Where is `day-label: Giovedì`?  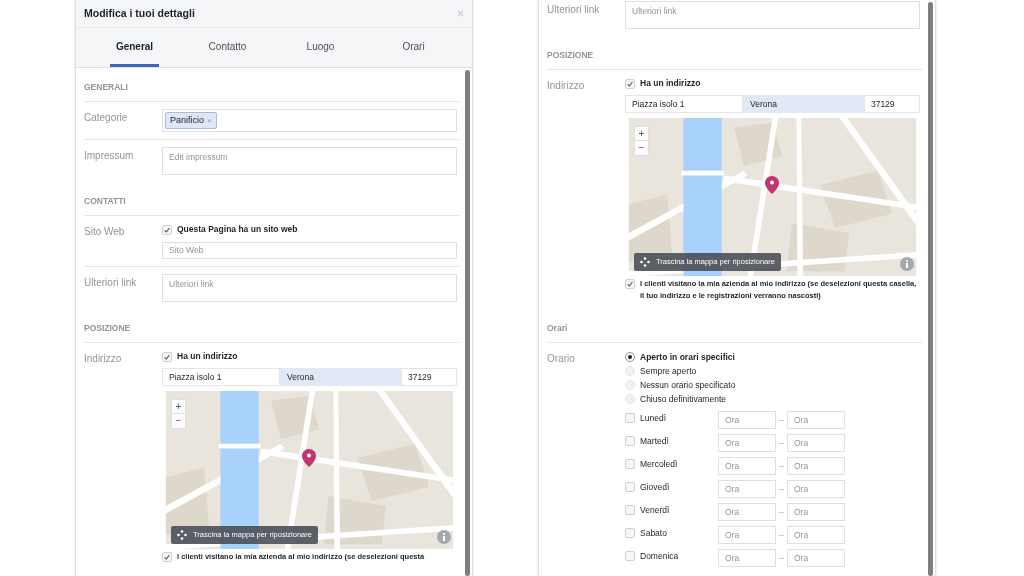 day-label: Giovedì is located at coordinates (655, 487).